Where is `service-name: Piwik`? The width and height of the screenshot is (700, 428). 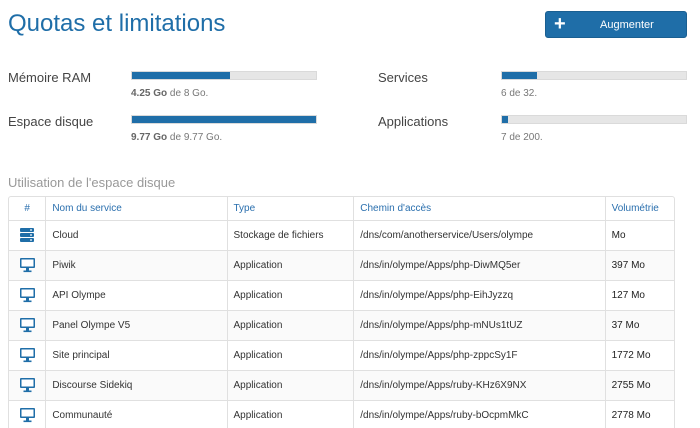
service-name: Piwik is located at coordinates (136, 264).